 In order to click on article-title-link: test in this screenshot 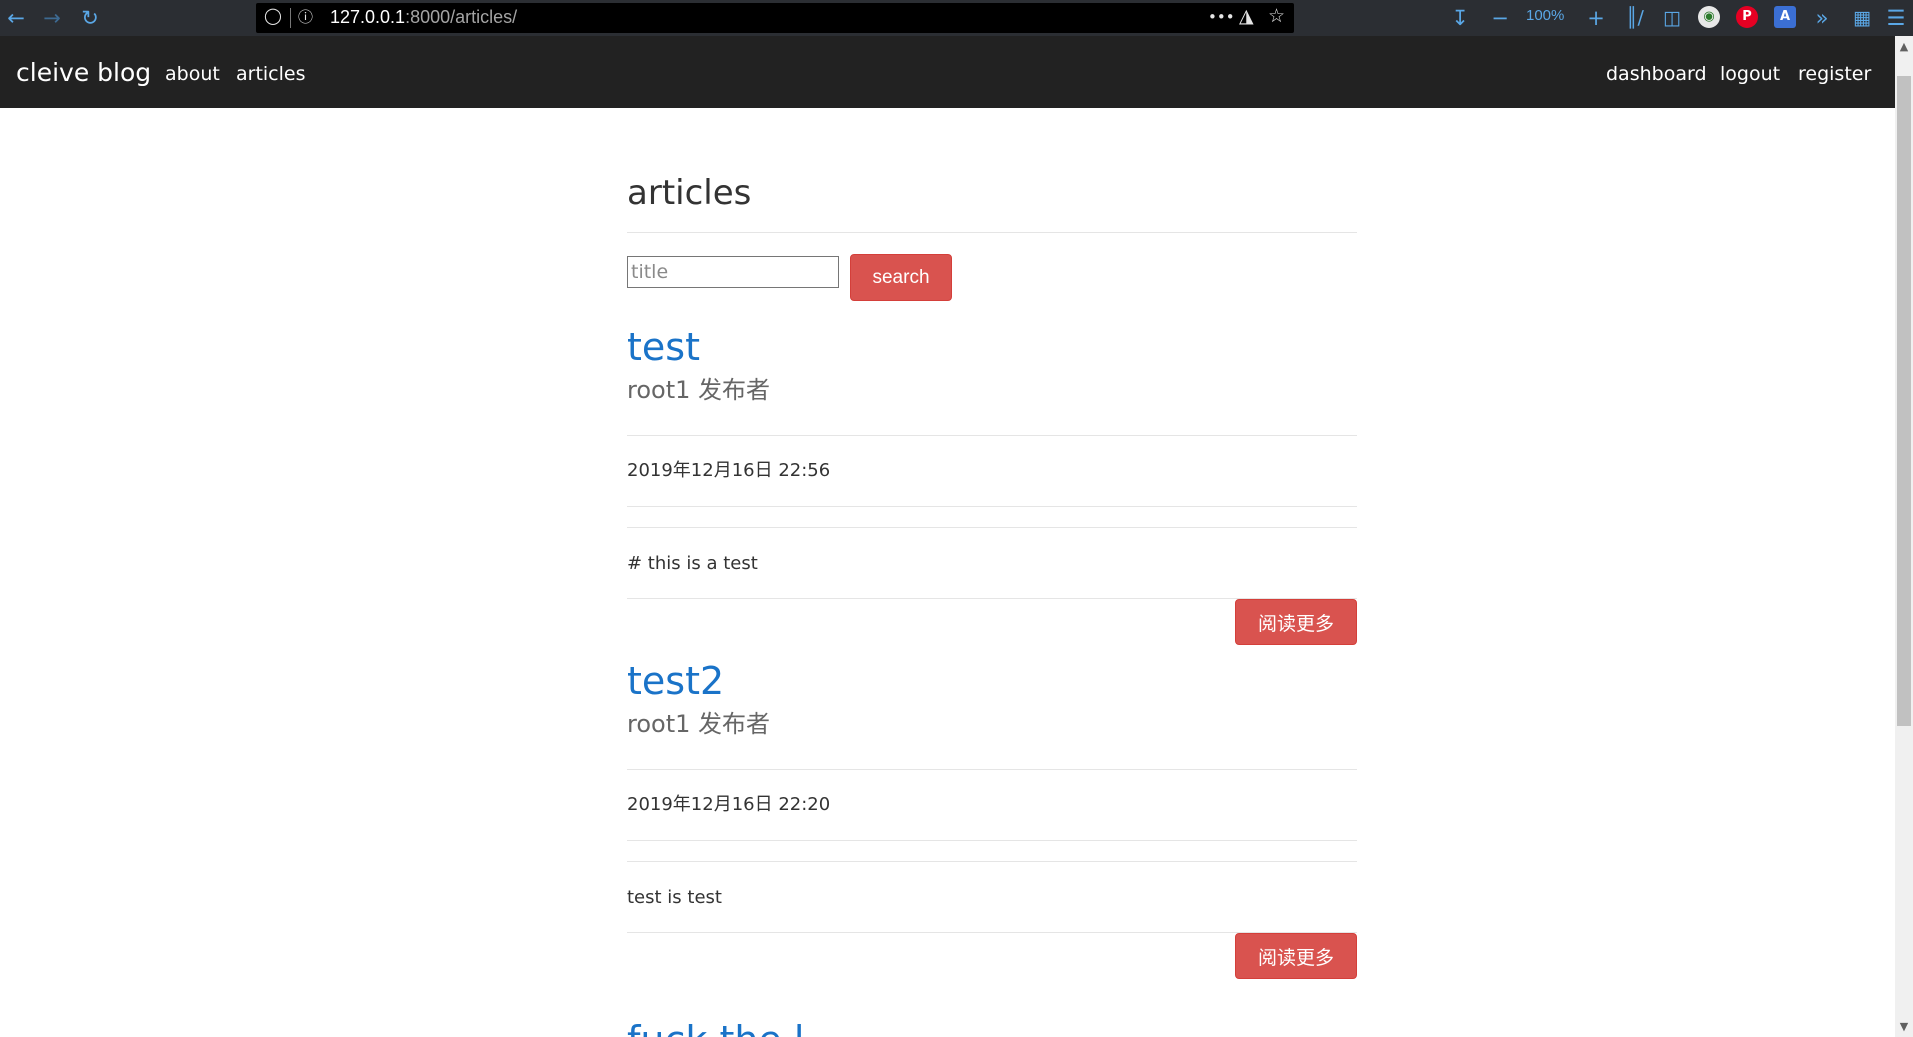, I will do `click(992, 347)`.